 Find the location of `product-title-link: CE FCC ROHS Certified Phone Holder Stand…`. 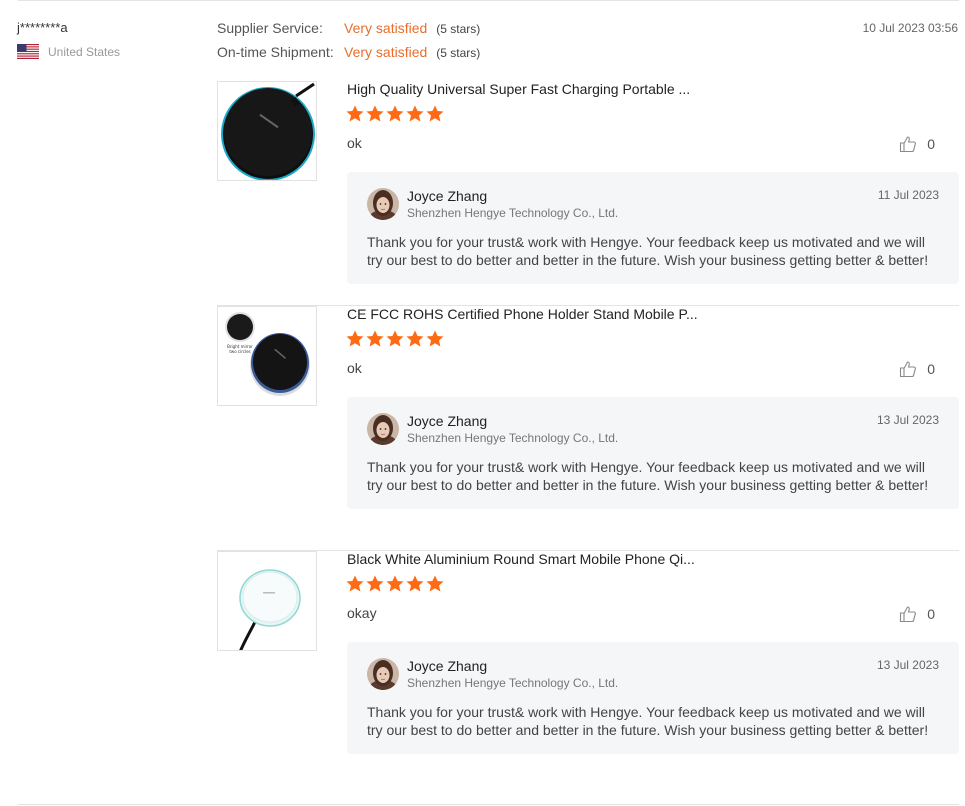

product-title-link: CE FCC ROHS Certified Phone Holder Stand… is located at coordinates (522, 314).